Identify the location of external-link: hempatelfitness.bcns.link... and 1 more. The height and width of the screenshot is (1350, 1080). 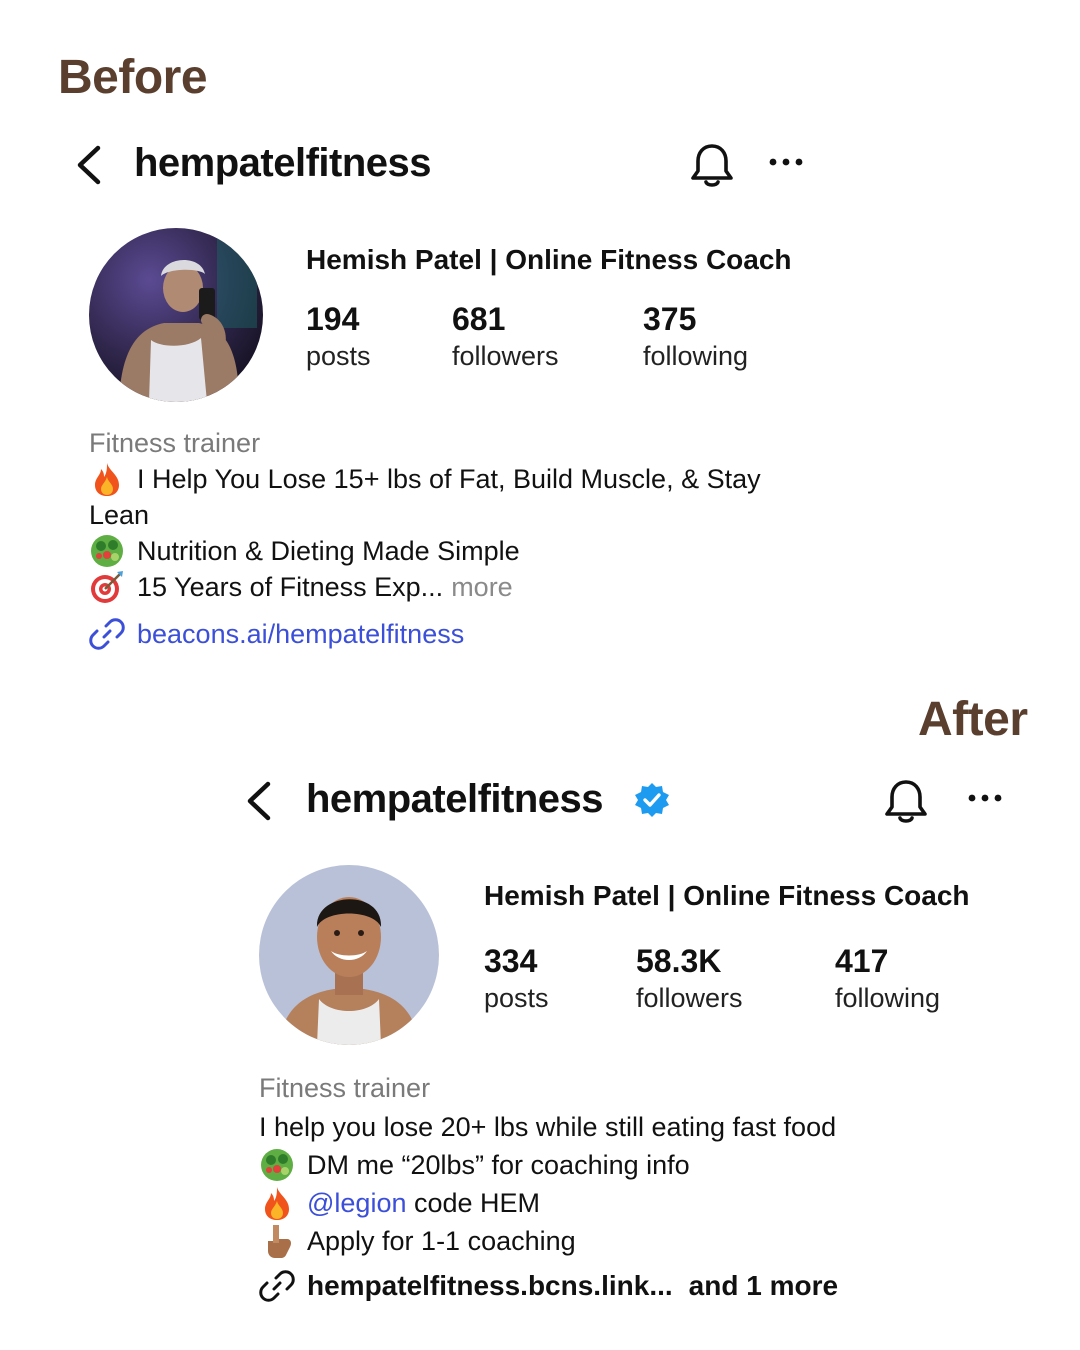
(548, 1286).